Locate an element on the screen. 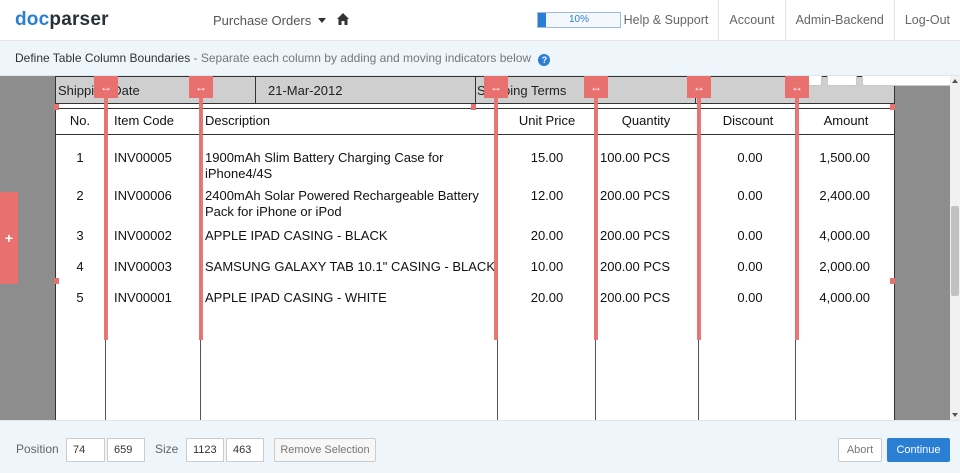 This screenshot has height=473, width=960. row-4-no: 4 is located at coordinates (80, 266).